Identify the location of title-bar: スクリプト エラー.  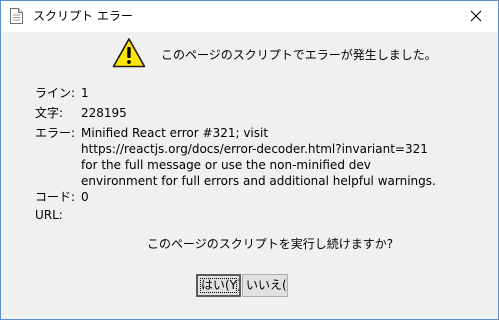
(249, 16).